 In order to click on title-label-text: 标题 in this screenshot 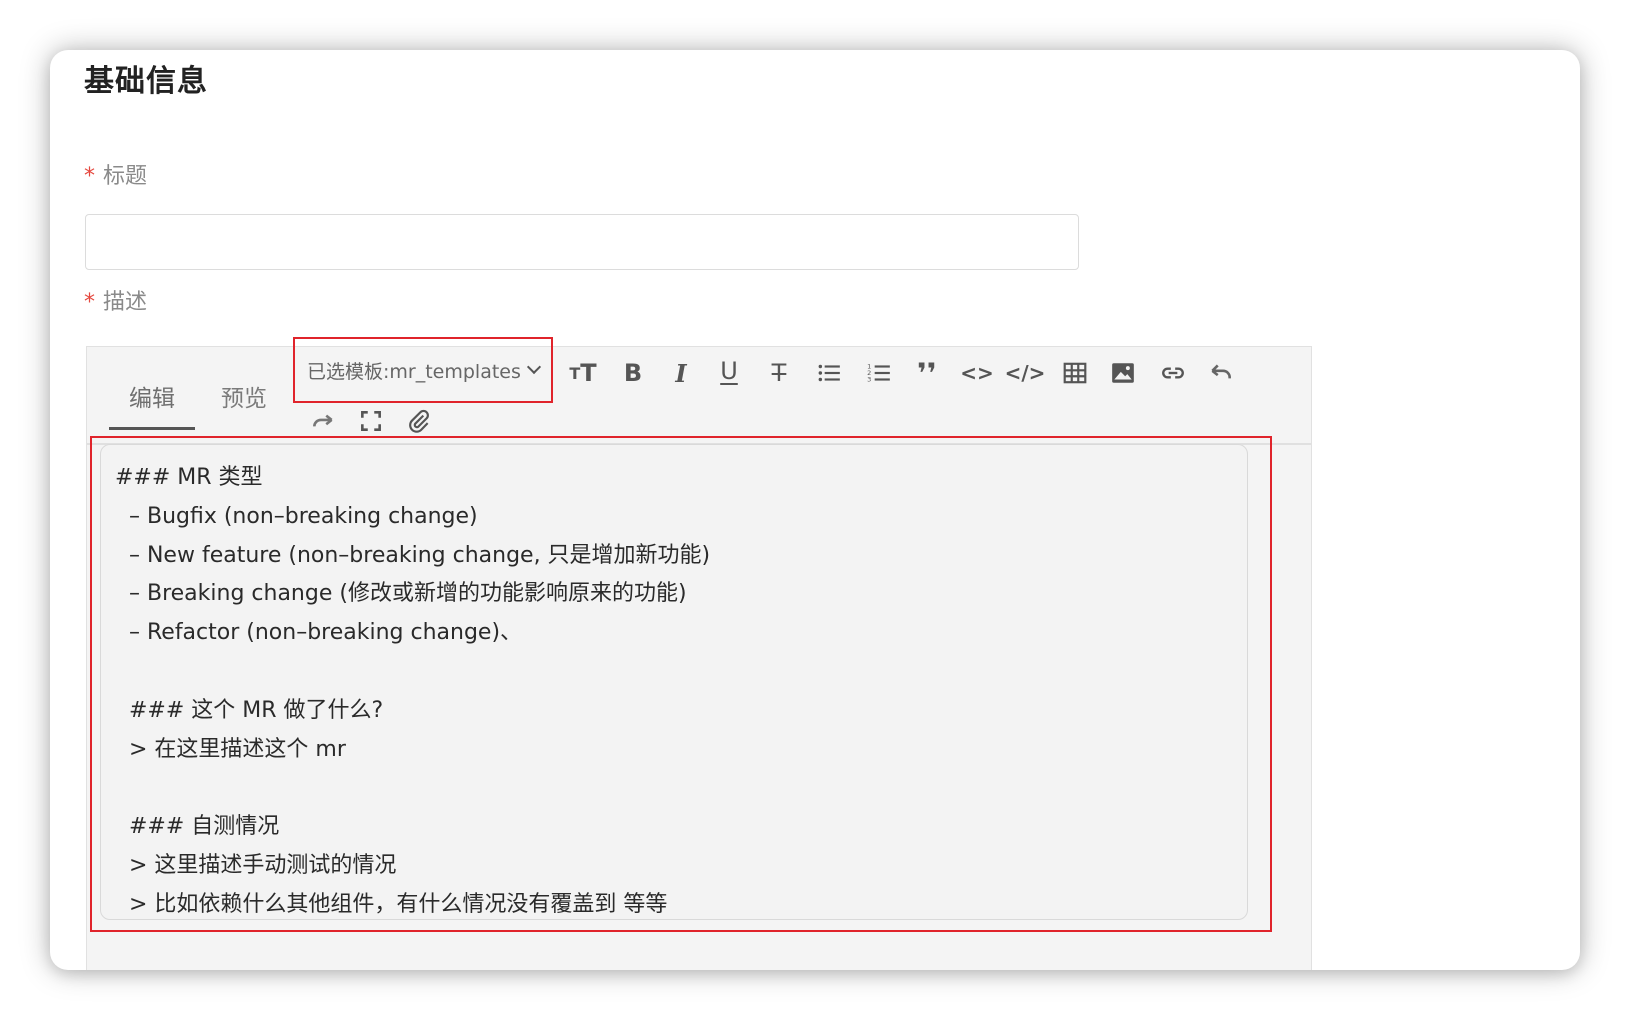, I will do `click(125, 176)`.